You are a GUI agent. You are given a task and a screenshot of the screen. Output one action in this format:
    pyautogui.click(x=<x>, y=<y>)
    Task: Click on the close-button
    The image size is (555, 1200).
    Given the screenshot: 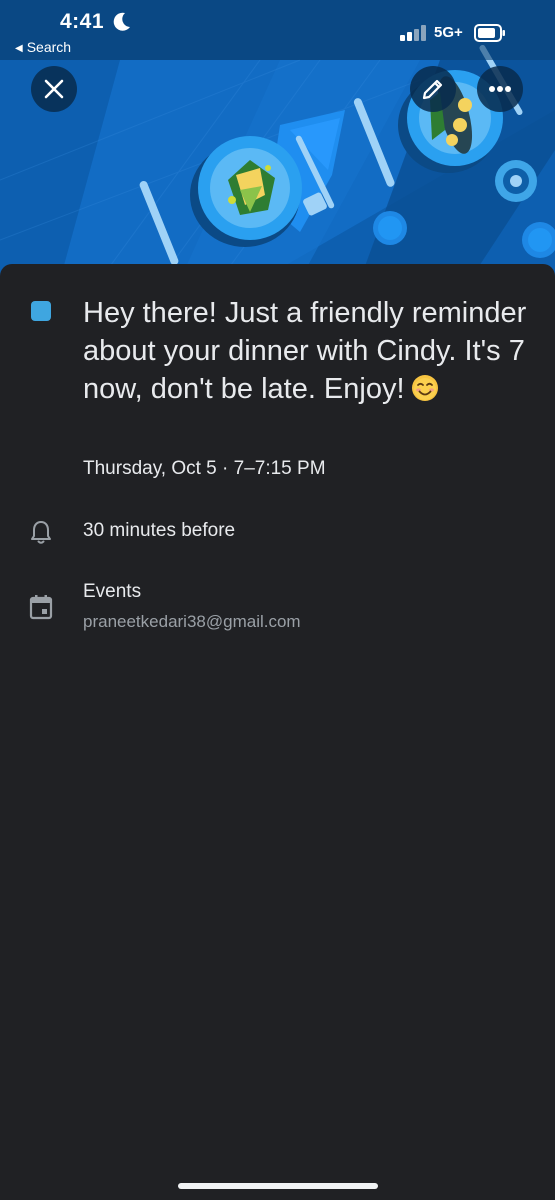 What is the action you would take?
    pyautogui.click(x=54, y=89)
    